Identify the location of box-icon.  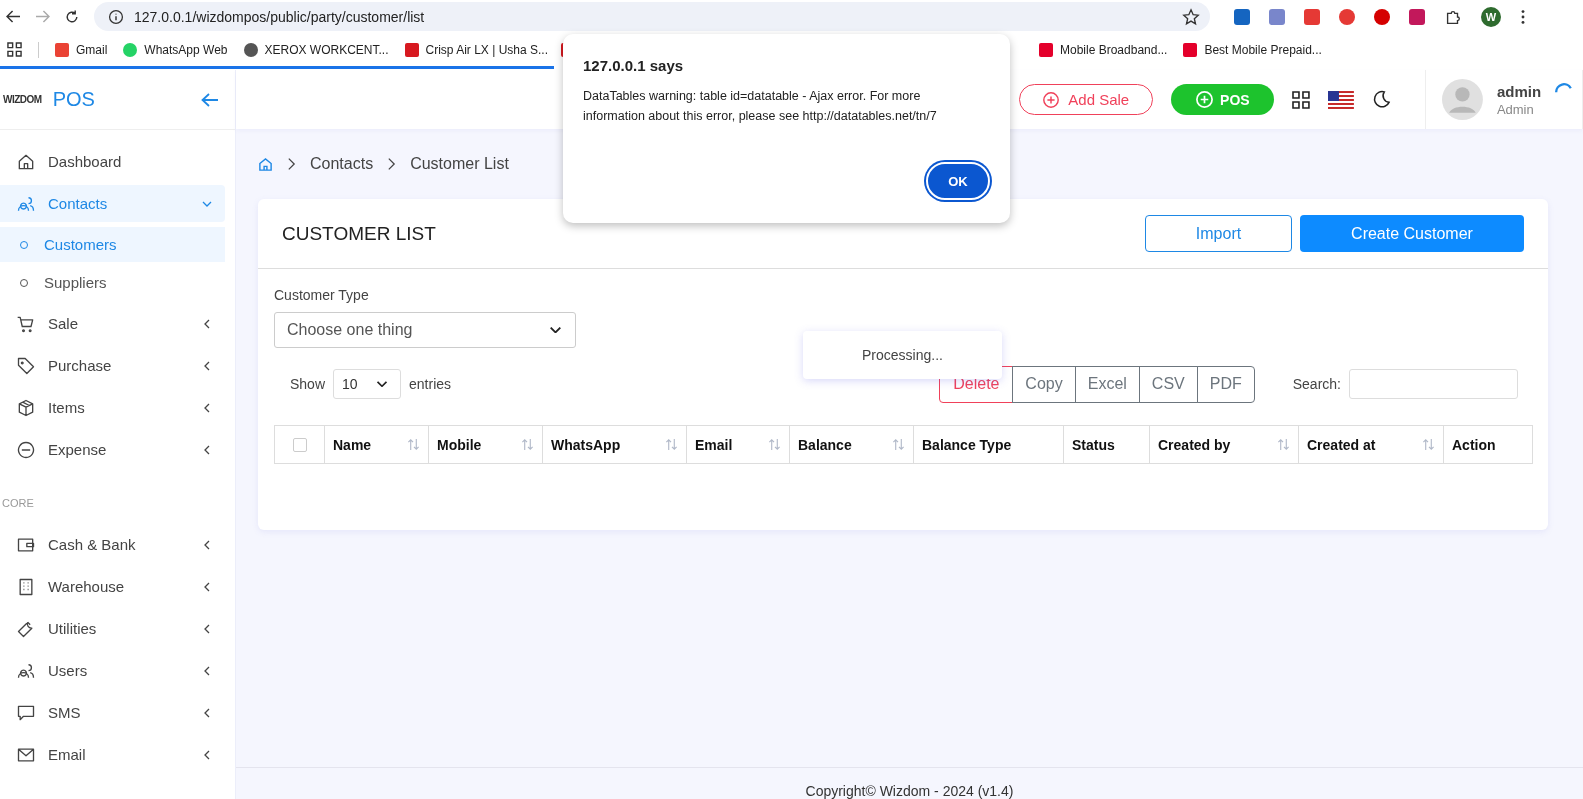
(26, 407).